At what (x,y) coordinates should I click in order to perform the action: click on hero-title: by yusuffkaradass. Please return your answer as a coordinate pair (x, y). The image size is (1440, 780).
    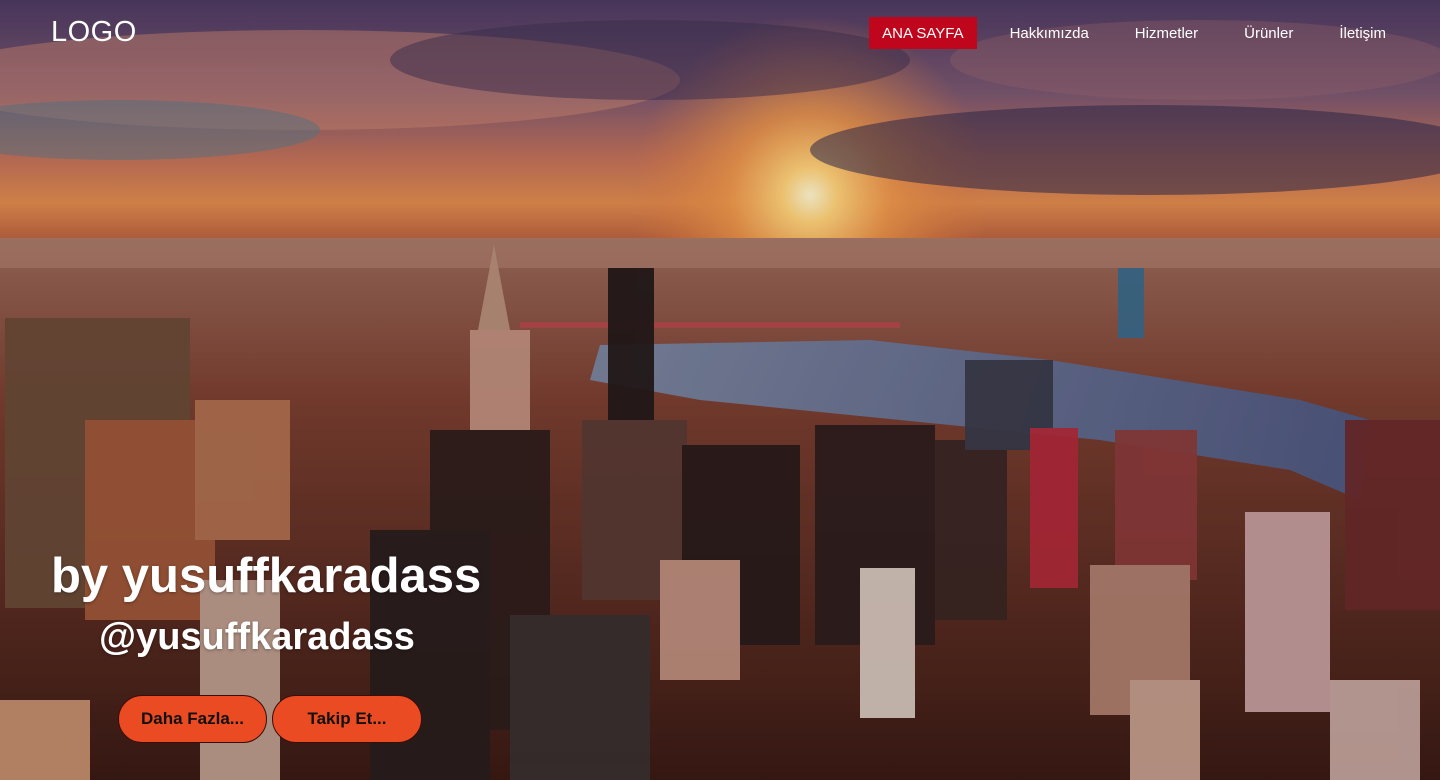
    Looking at the image, I should click on (266, 576).